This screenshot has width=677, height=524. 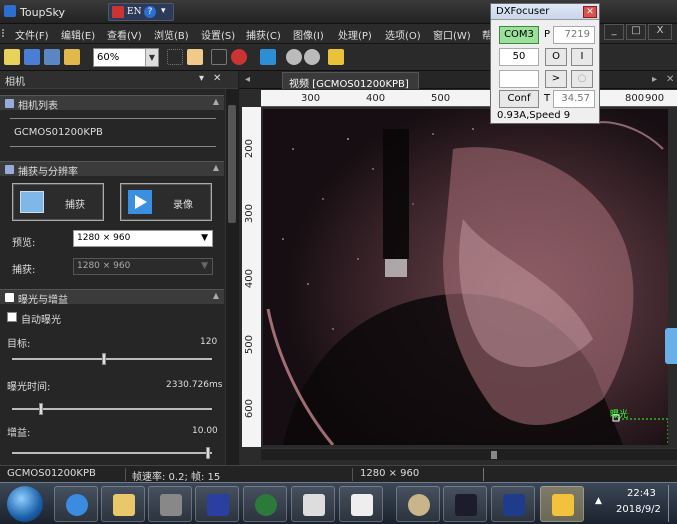 I want to click on menu-view: 查看(V), so click(x=124, y=34).